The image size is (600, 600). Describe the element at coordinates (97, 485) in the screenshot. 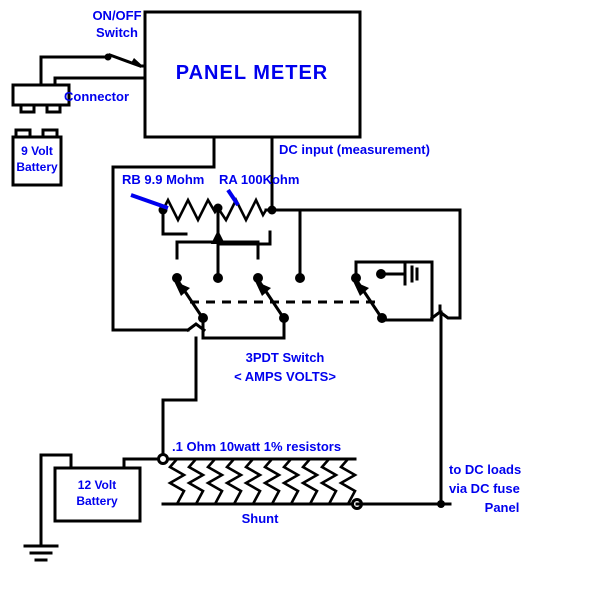

I see `battery12v-label-line1: 12 Volt` at that location.